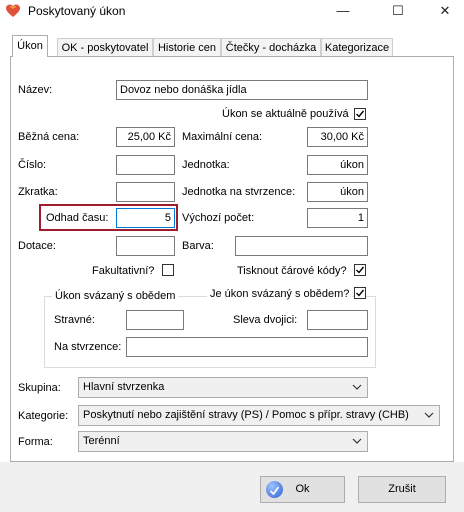 Image resolution: width=464 pixels, height=512 pixels. Describe the element at coordinates (337, 165) in the screenshot. I see `jednotka-input: úkon` at that location.